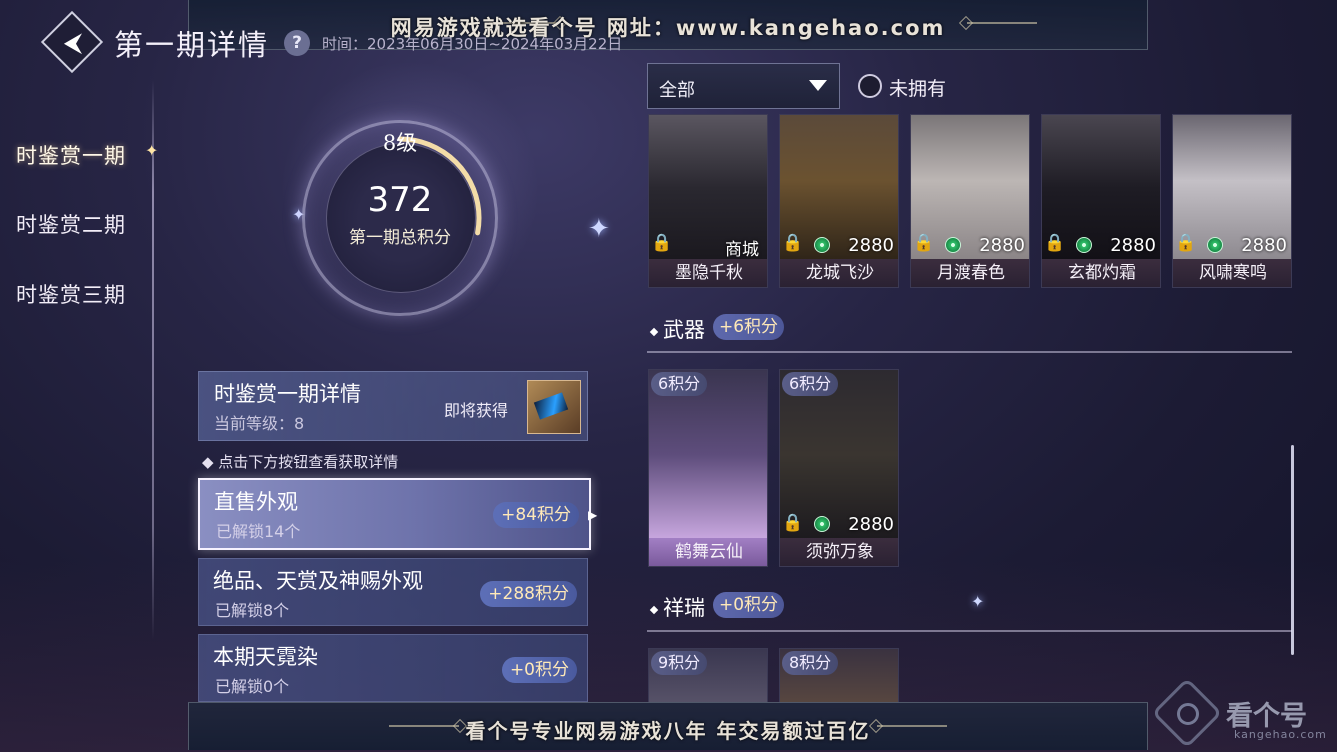 The image size is (1337, 752). I want to click on category-name: 本期天霓染, so click(265, 657).